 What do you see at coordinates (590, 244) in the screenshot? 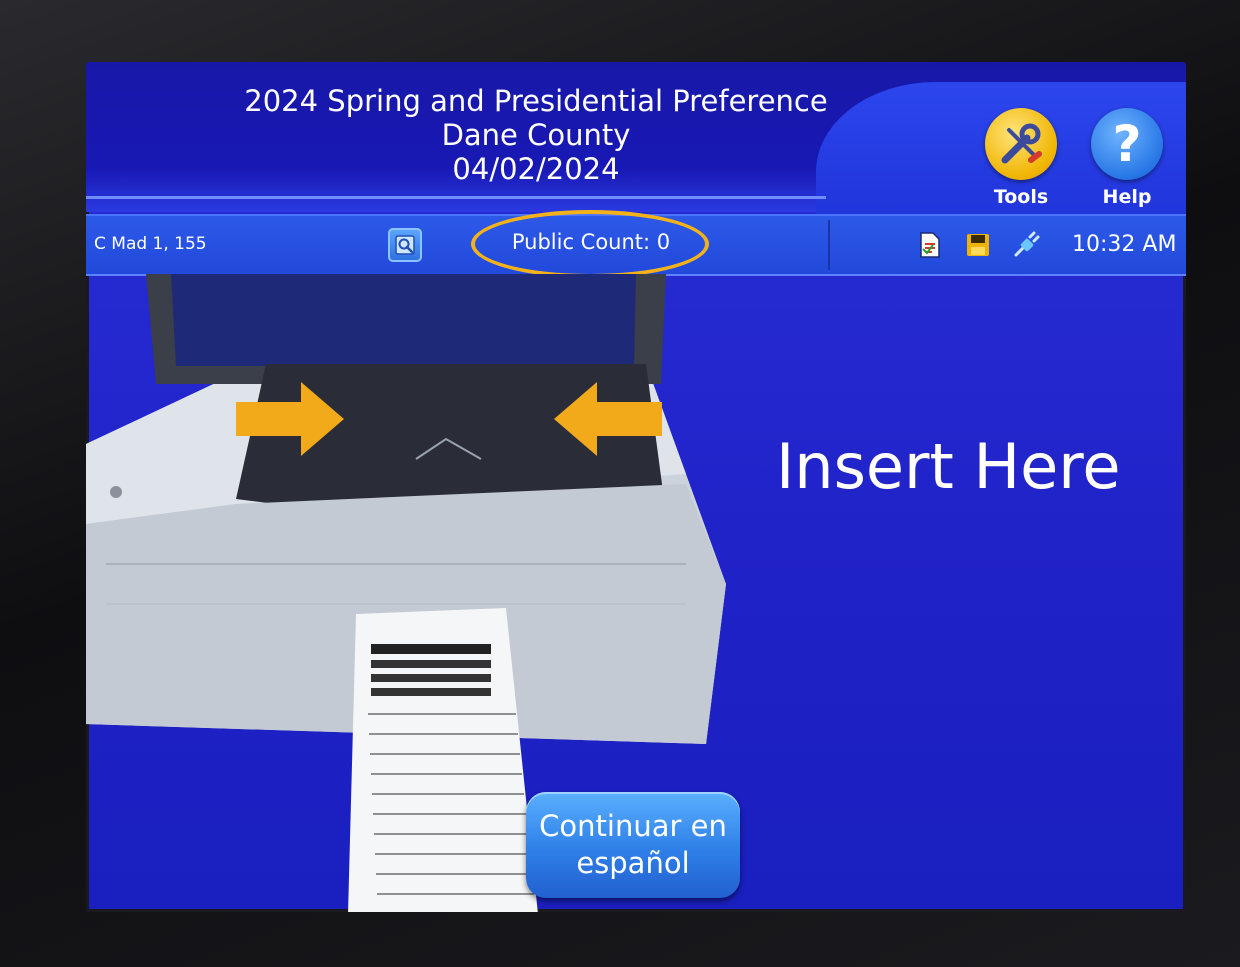
I see `public-count-highlight-ring` at bounding box center [590, 244].